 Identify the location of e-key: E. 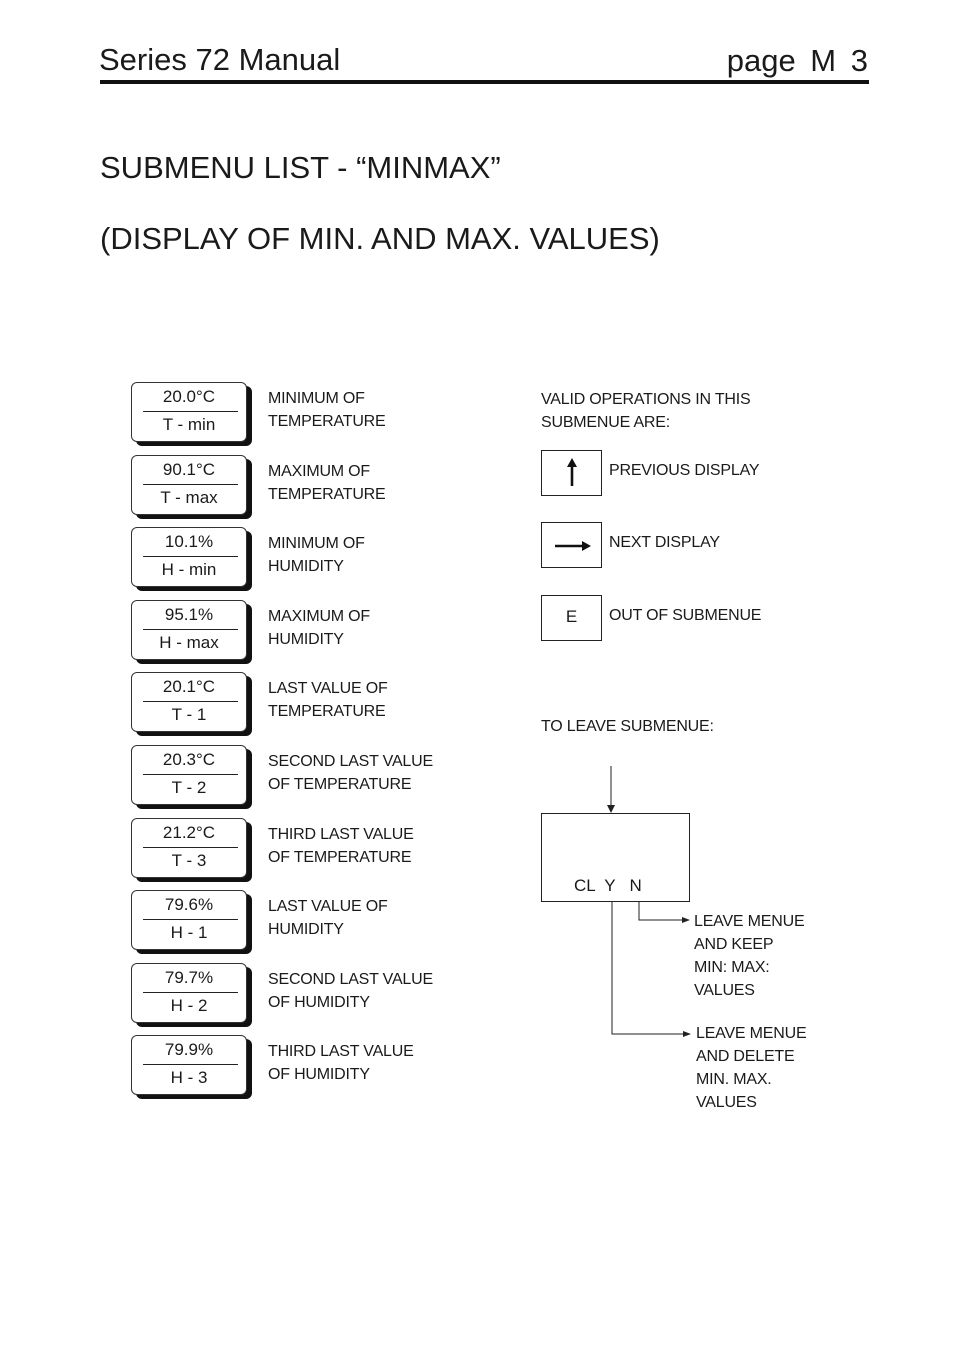
(571, 618).